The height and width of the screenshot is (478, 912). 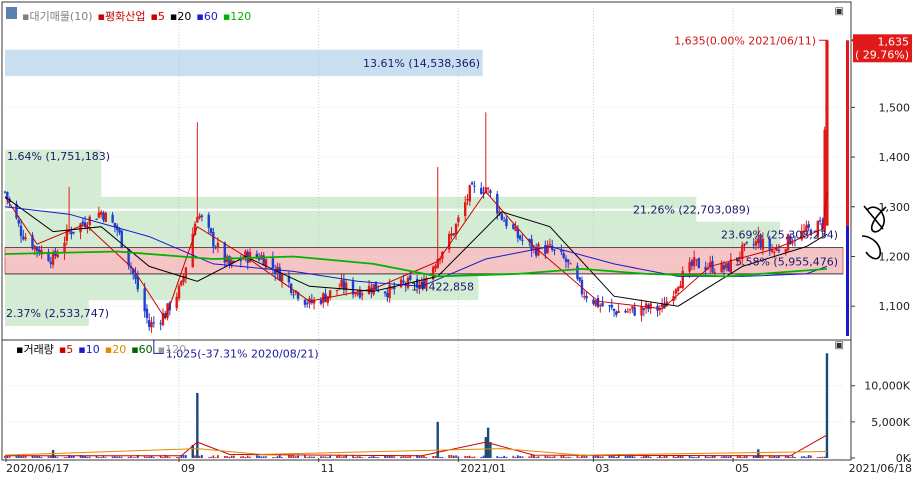 I want to click on x-axis-label: 11, so click(x=328, y=468).